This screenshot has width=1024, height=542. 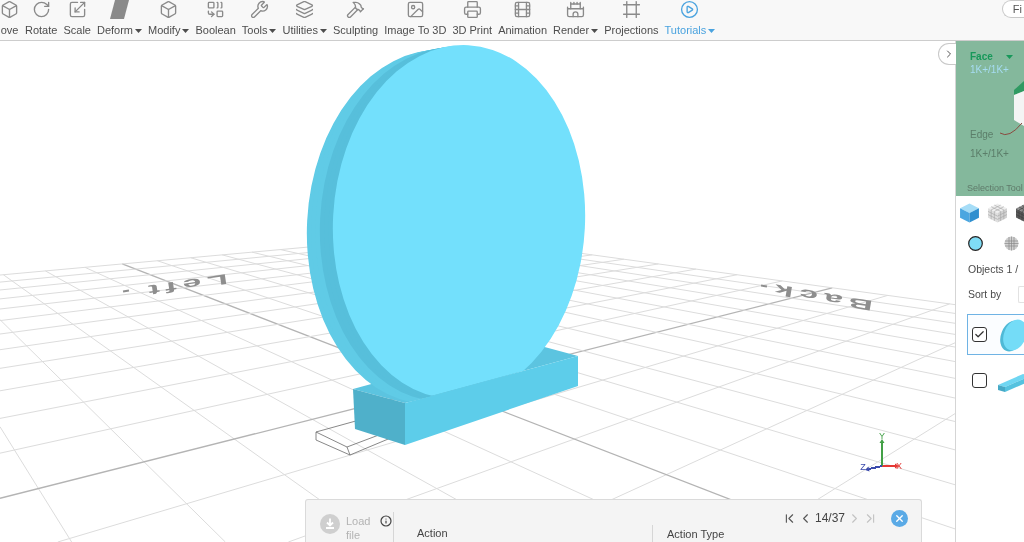 I want to click on axis-label: X, so click(x=899, y=466).